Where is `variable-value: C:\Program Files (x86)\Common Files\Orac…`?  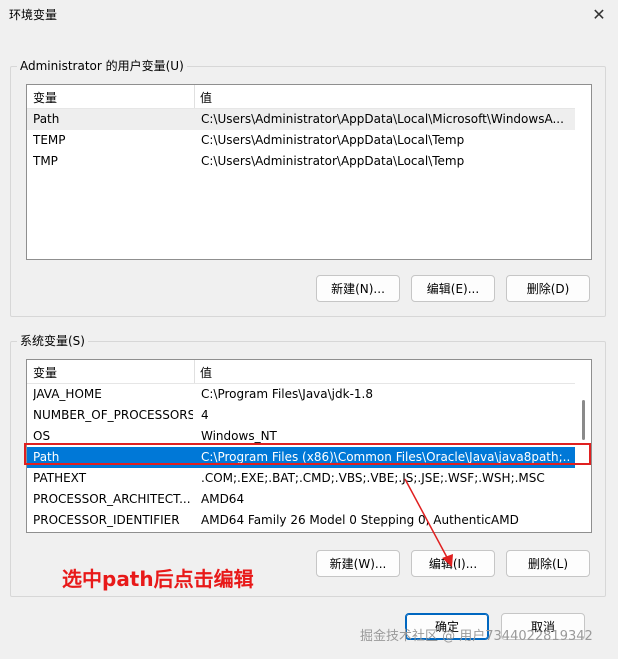
variable-value: C:\Program Files (x86)\Common Files\Orac… is located at coordinates (385, 457).